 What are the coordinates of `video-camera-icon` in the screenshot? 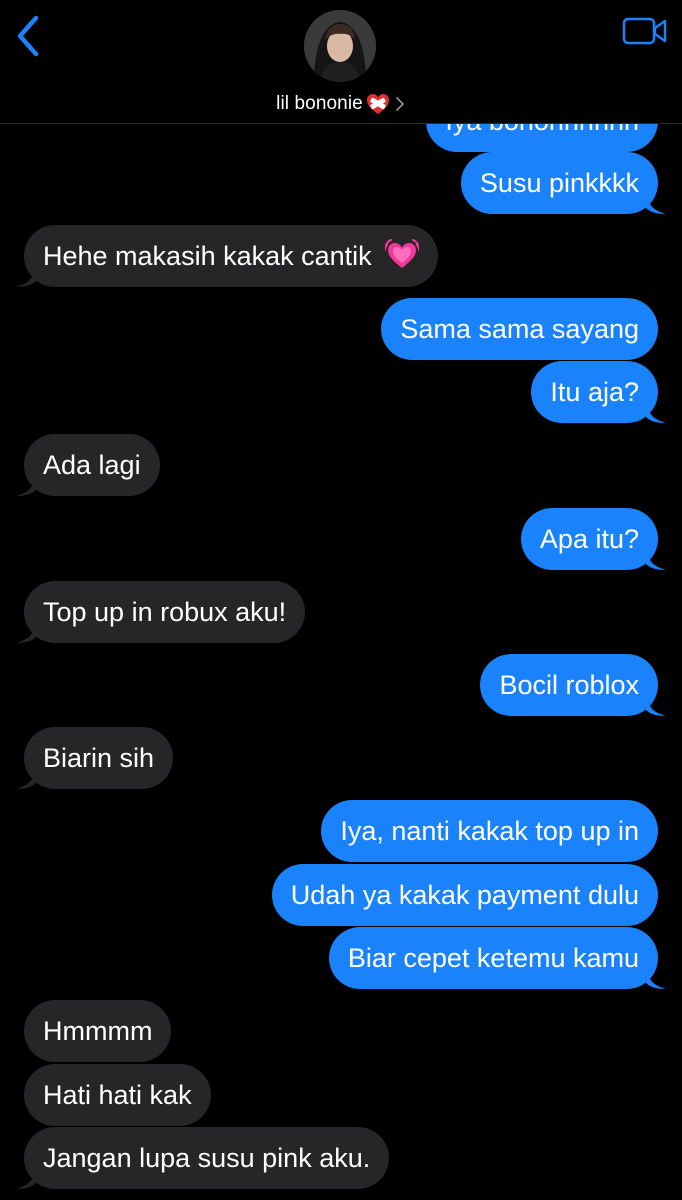 It's located at (644, 31).